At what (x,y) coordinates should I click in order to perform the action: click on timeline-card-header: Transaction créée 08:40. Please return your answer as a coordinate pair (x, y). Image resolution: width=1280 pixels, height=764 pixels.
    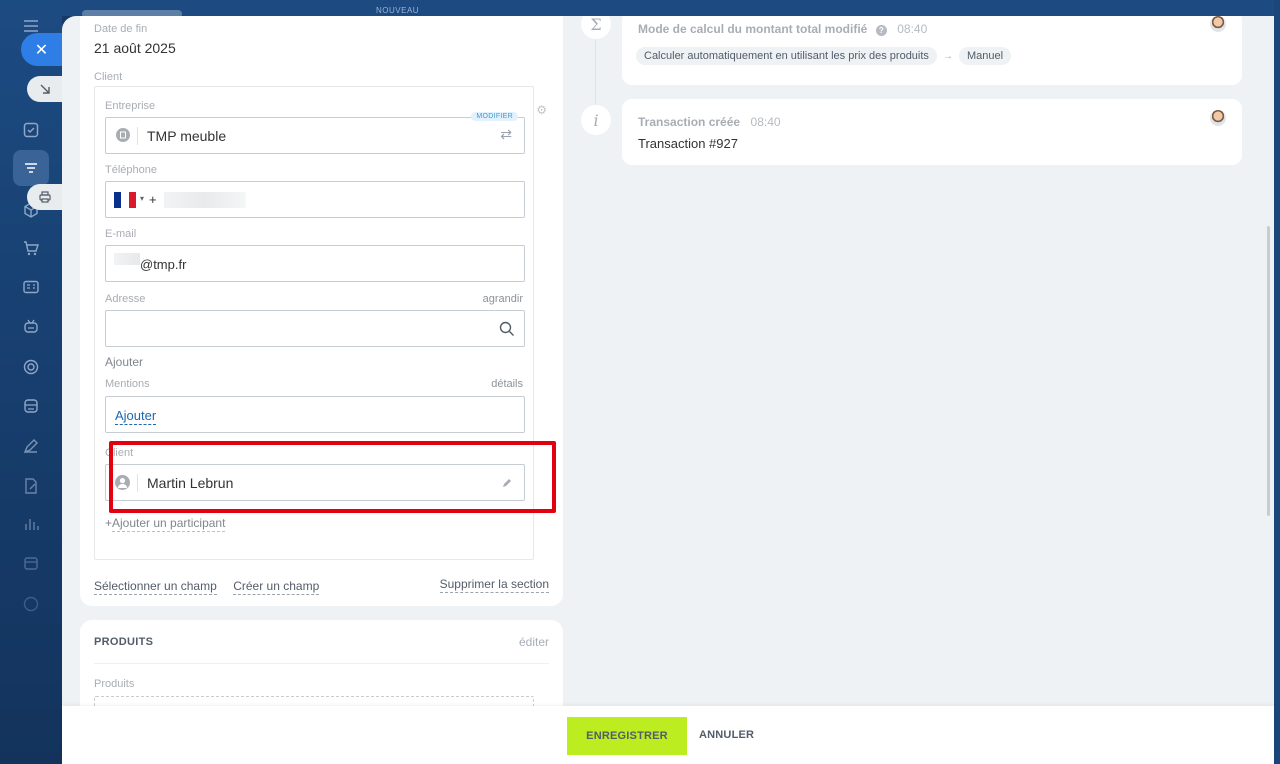
    Looking at the image, I should click on (709, 122).